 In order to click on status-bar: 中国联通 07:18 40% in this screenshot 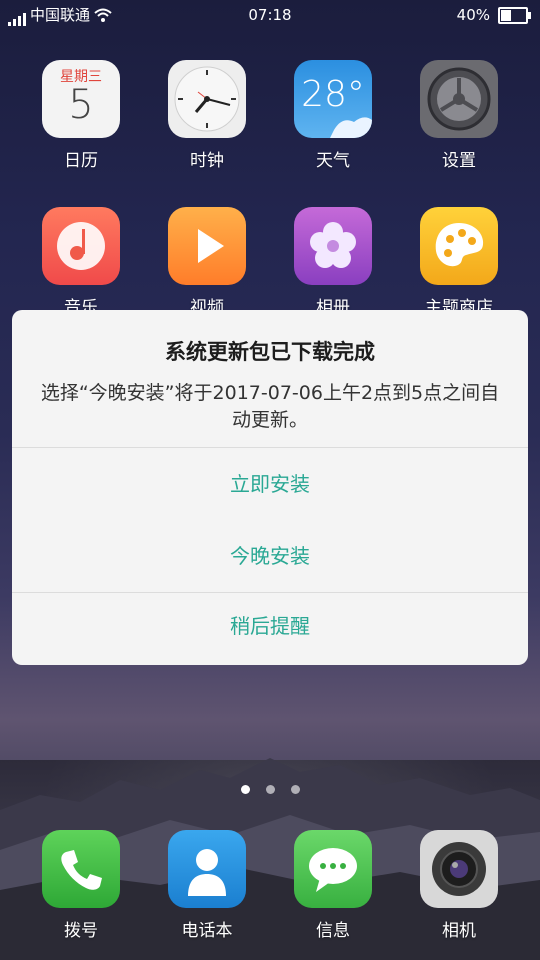, I will do `click(270, 15)`.